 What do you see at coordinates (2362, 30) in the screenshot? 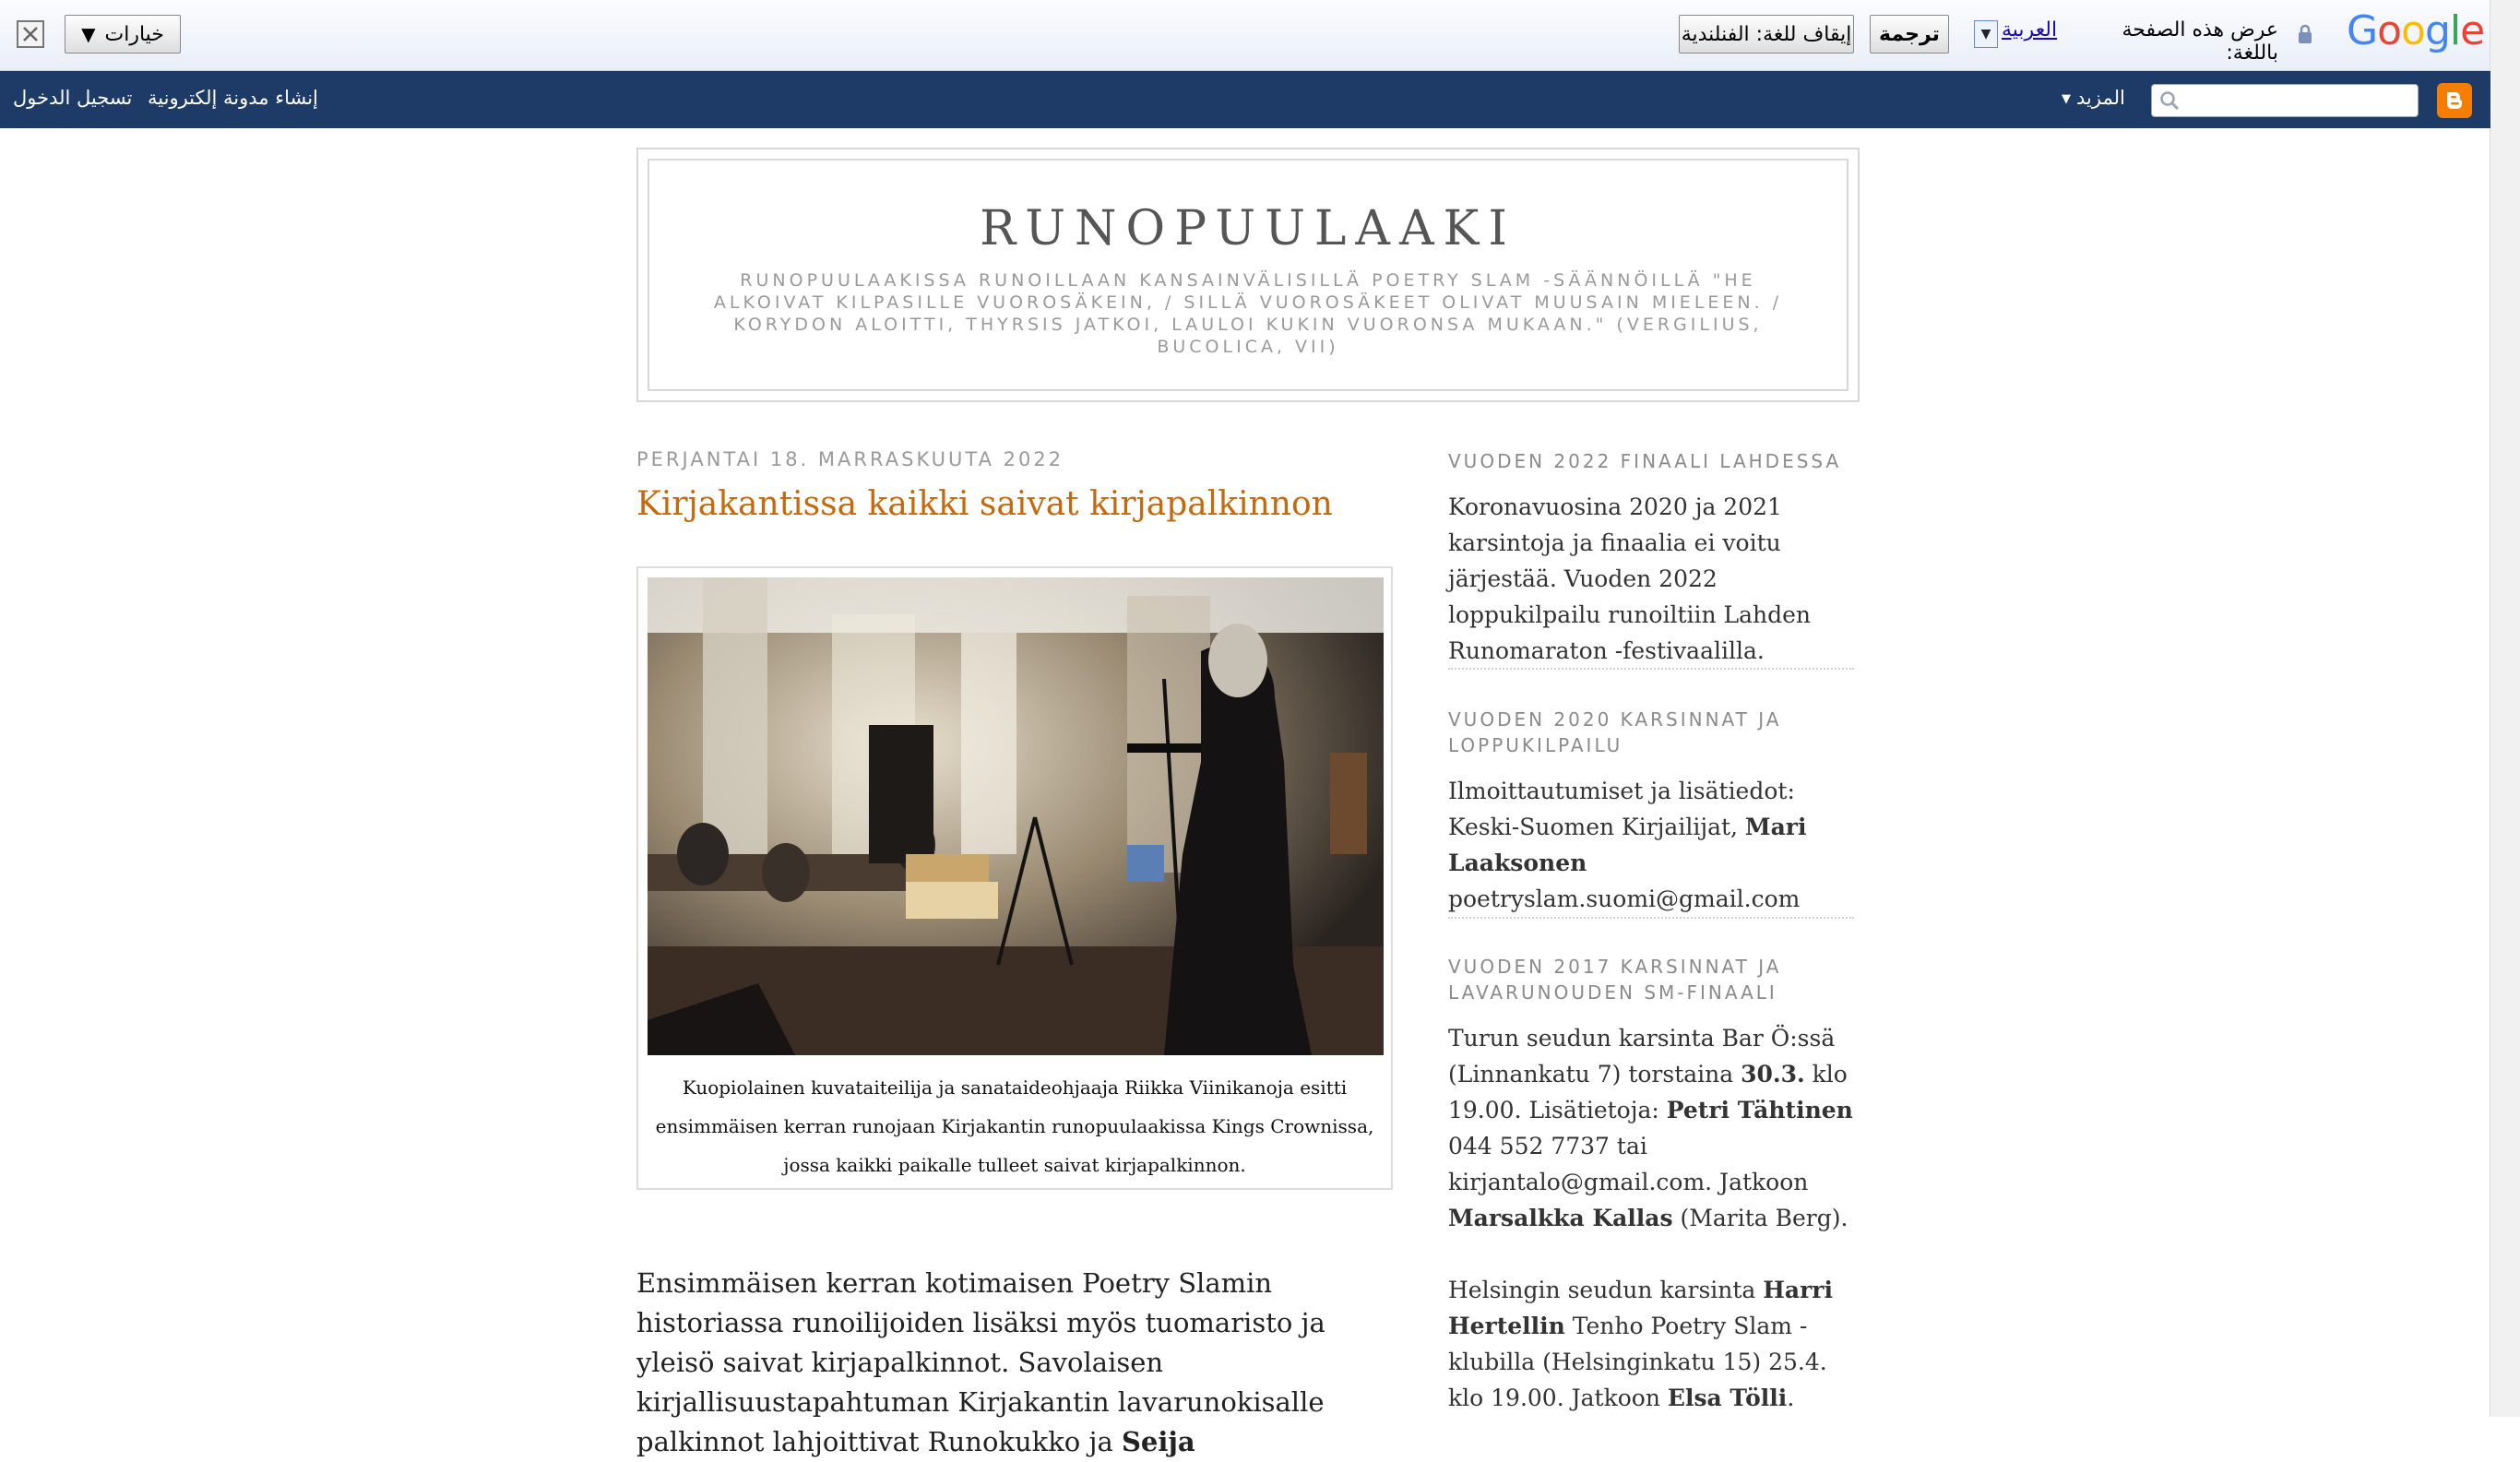
I see `logo-letter: G` at bounding box center [2362, 30].